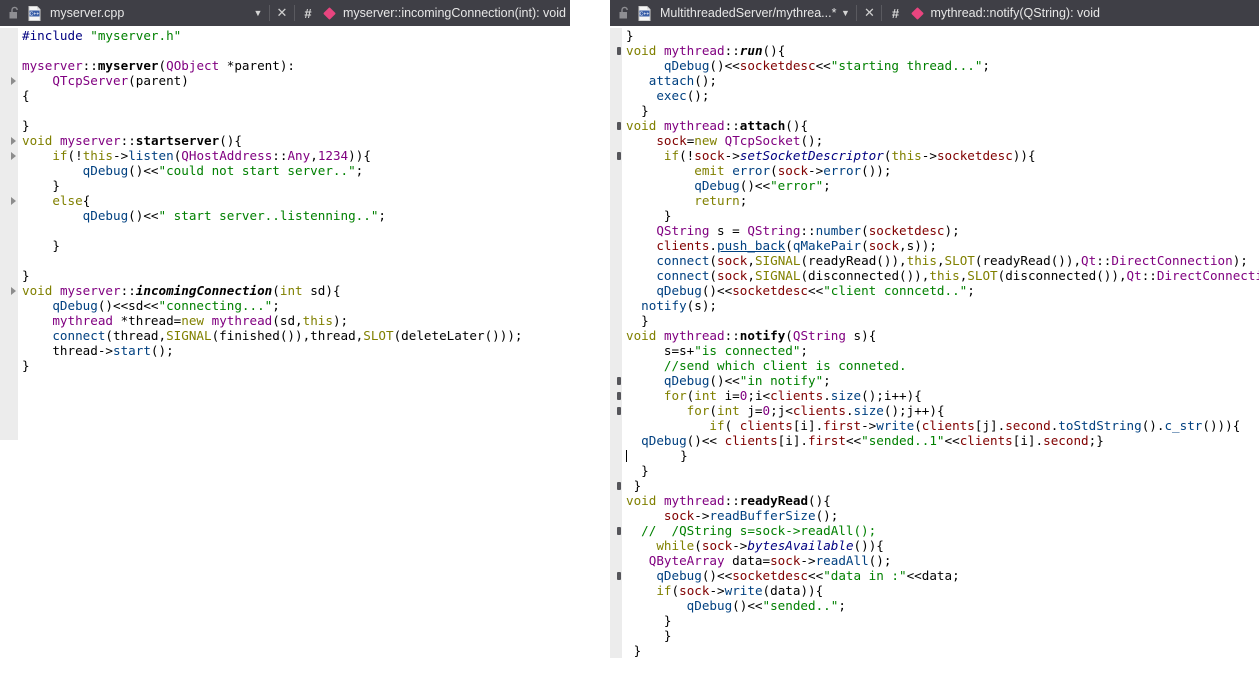 This screenshot has height=677, width=1259. Describe the element at coordinates (827, 515) in the screenshot. I see `code-token: ();` at that location.